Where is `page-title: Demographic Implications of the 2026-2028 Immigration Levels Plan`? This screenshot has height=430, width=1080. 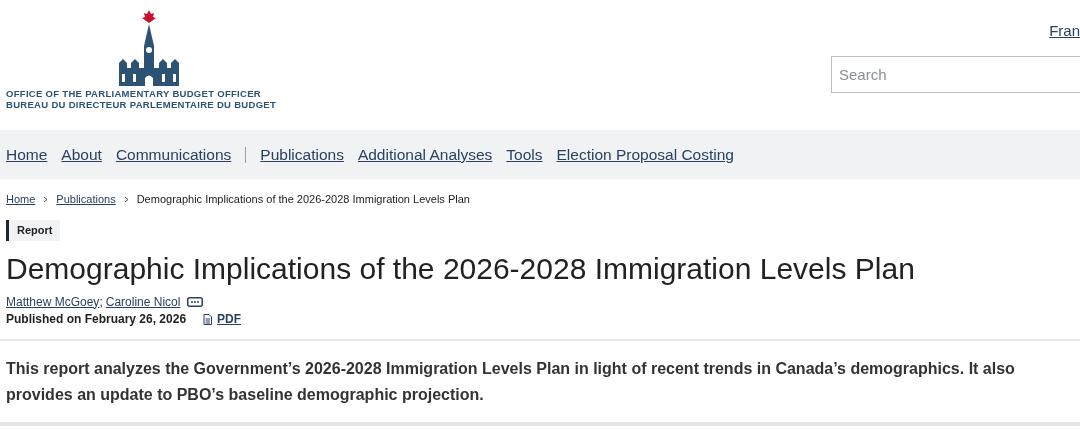 page-title: Demographic Implications of the 2026-2028 Immigration Levels Plan is located at coordinates (460, 269).